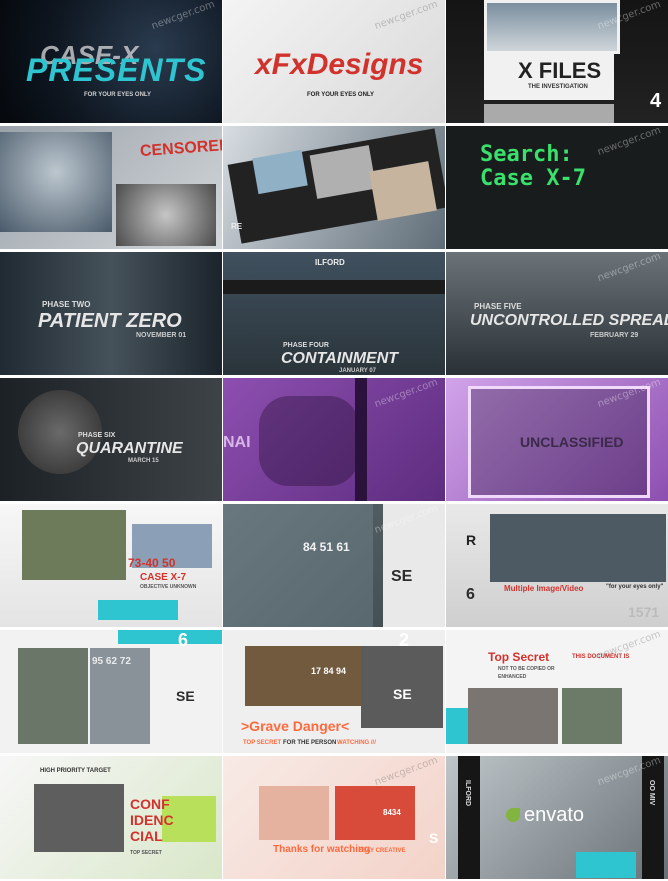 This screenshot has height=881, width=668. Describe the element at coordinates (526, 669) in the screenshot. I see `notice-line-2: NOT TO BE COPIED OR` at that location.